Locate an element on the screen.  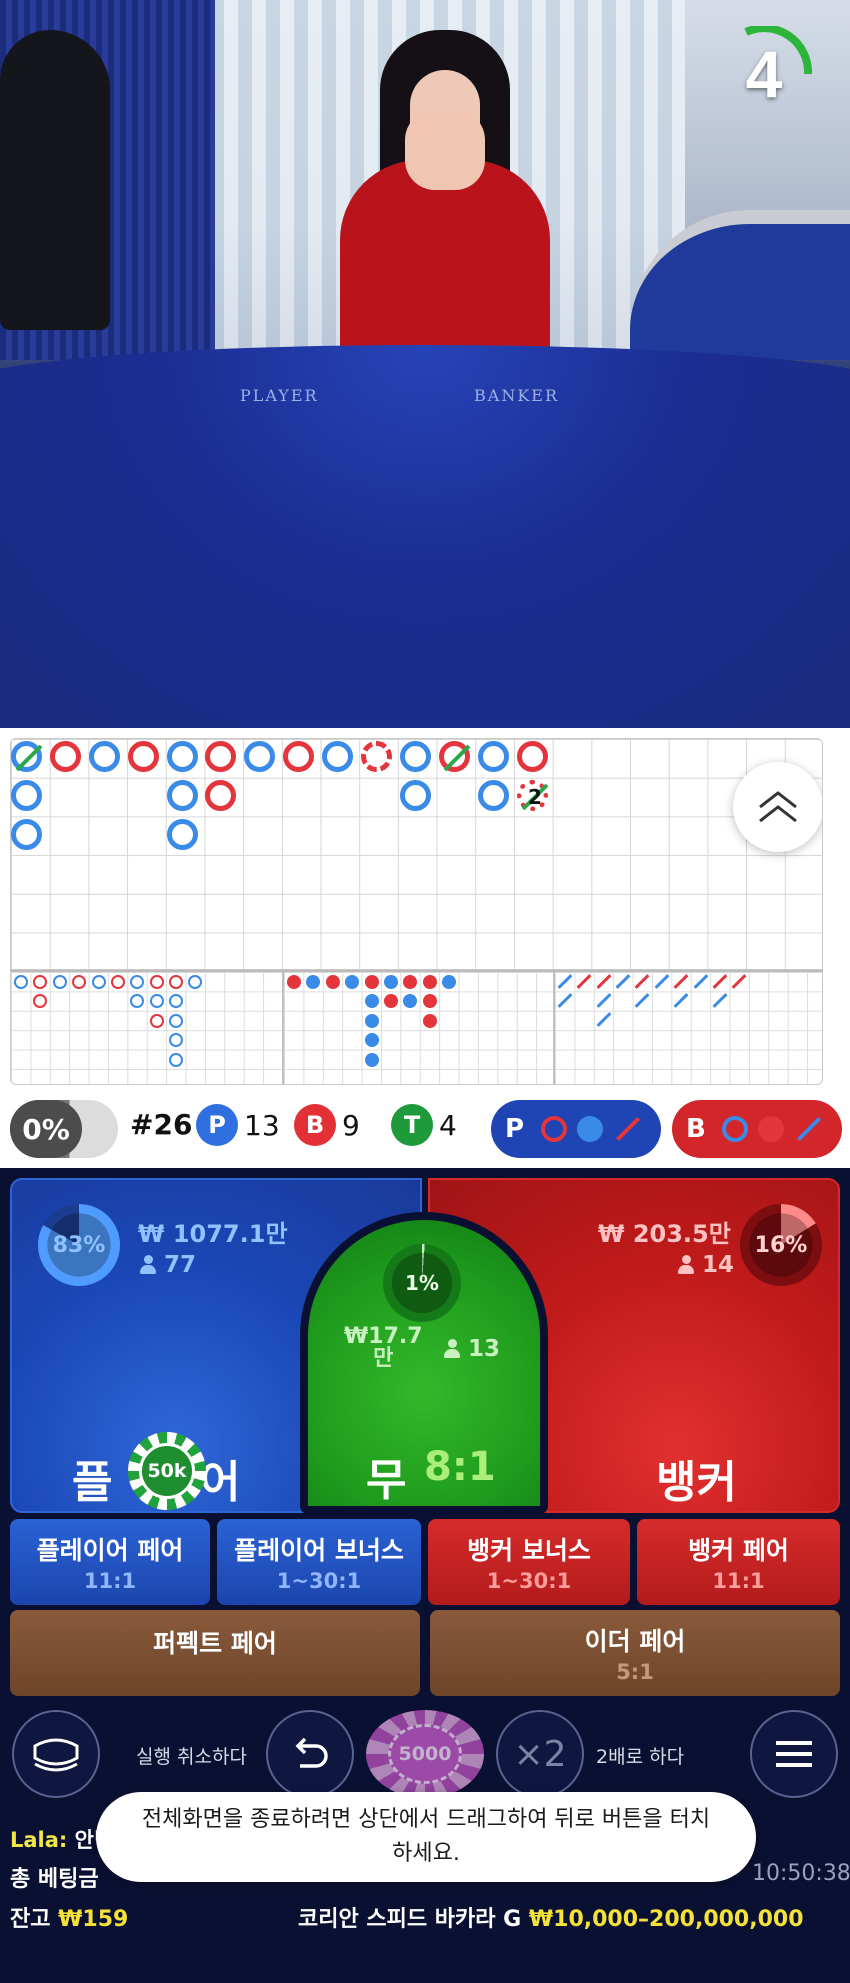
percentage-toggle: 0% is located at coordinates (64, 1129).